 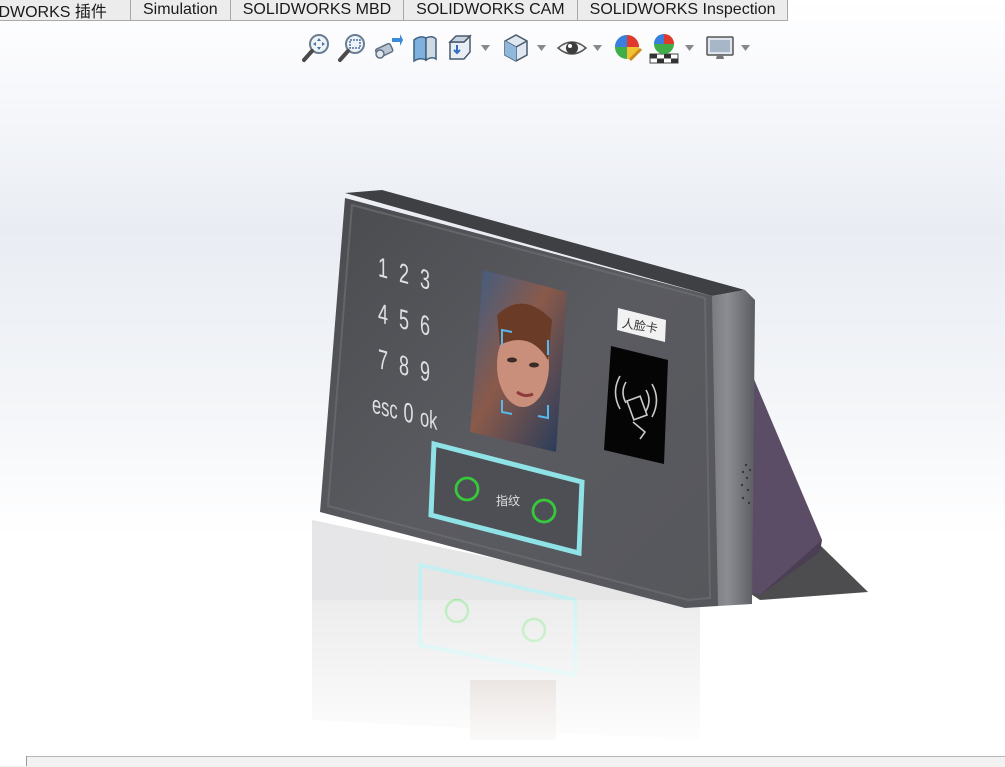 I want to click on key-4: 4, so click(x=383, y=313).